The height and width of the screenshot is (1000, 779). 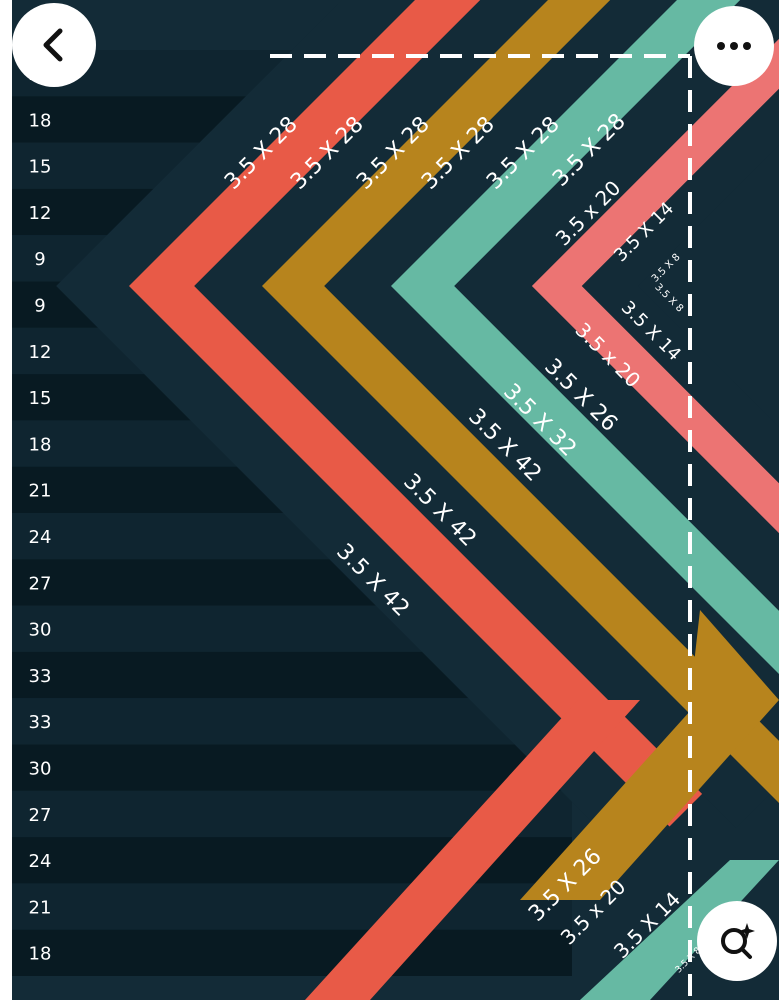 I want to click on more-horizontal-icon, so click(x=734, y=46).